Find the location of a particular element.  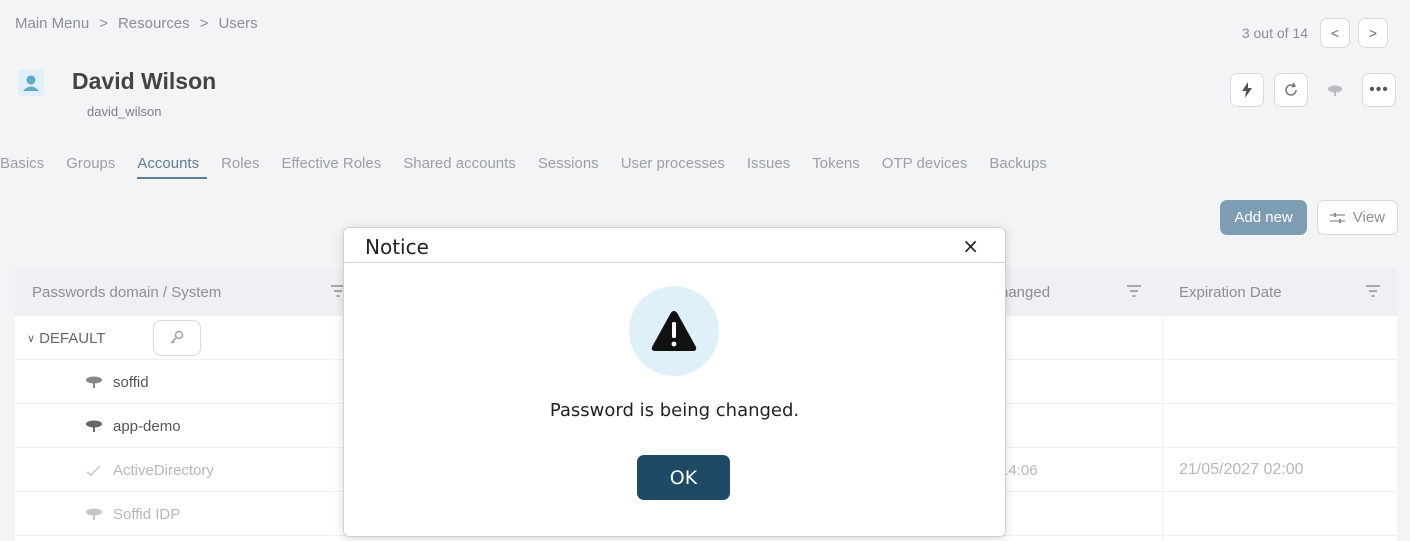

column-header-changed: hanged is located at coordinates (1025, 292).